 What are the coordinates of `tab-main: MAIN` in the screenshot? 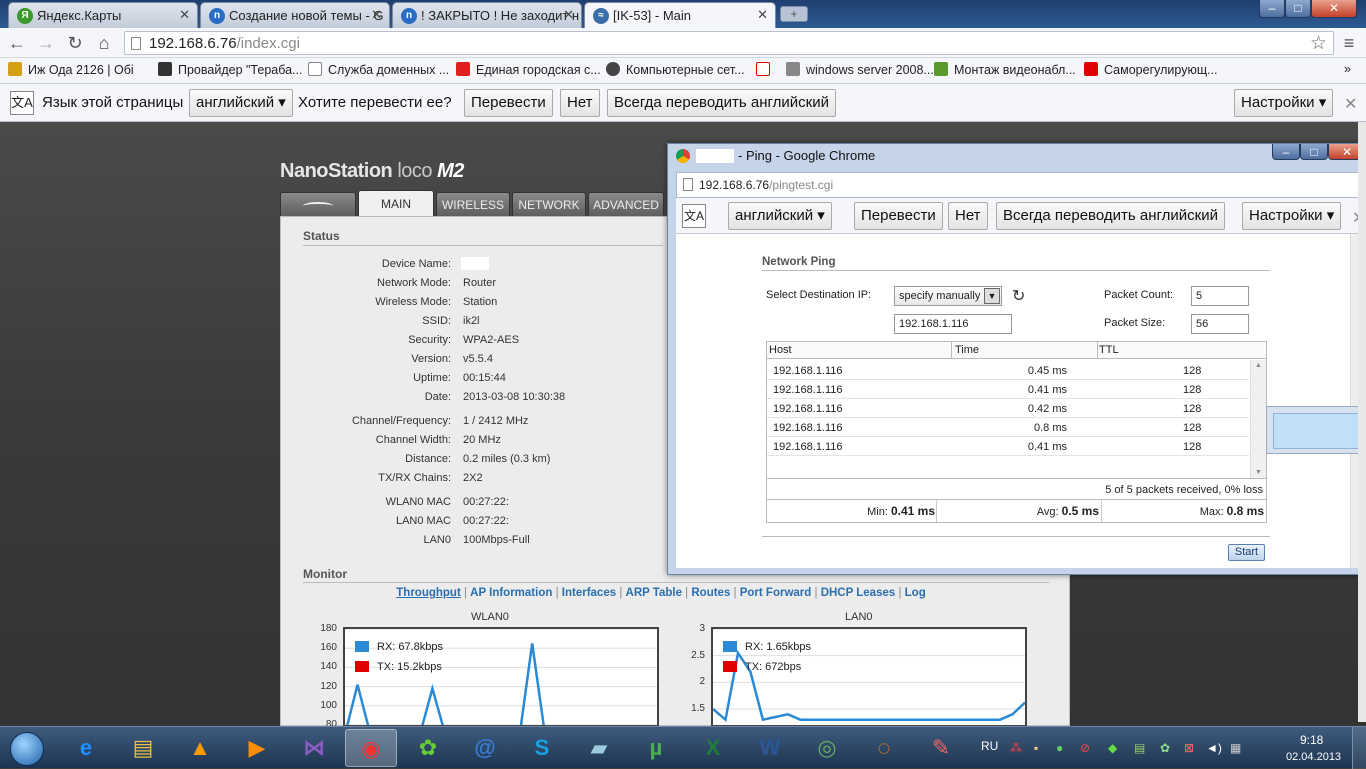 It's located at (396, 203).